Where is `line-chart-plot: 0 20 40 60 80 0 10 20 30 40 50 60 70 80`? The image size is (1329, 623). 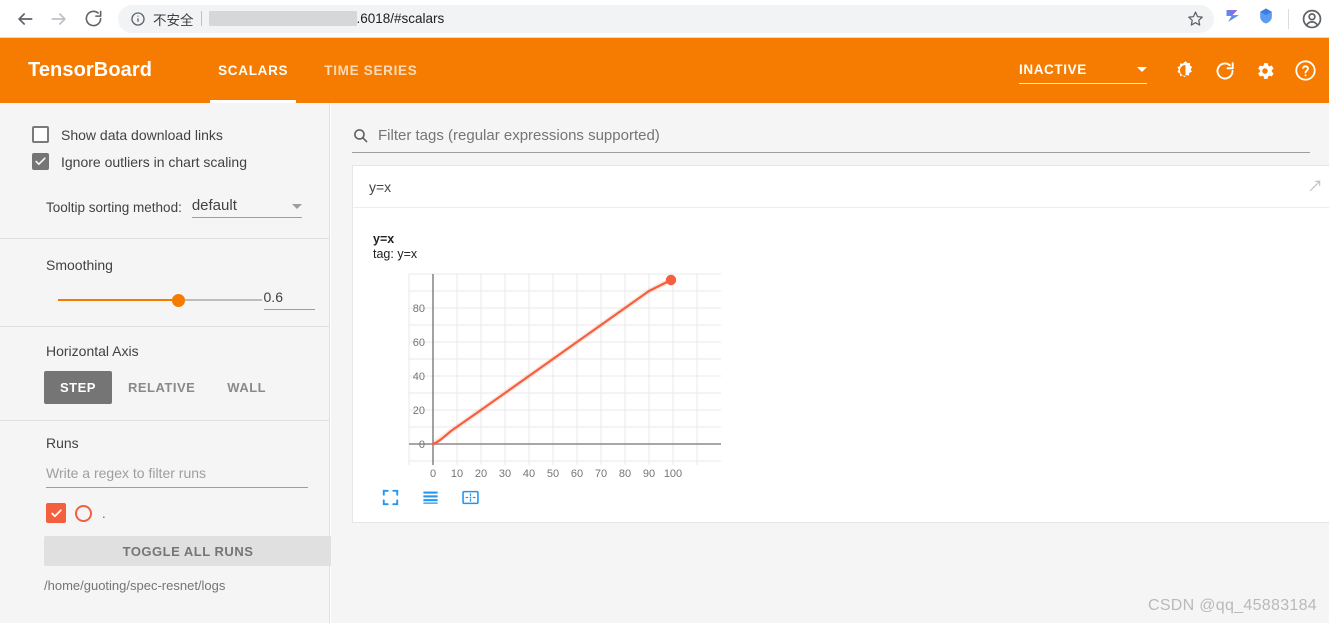
line-chart-plot: 0 20 40 60 80 0 10 20 30 40 50 60 70 80 is located at coordinates (553, 375).